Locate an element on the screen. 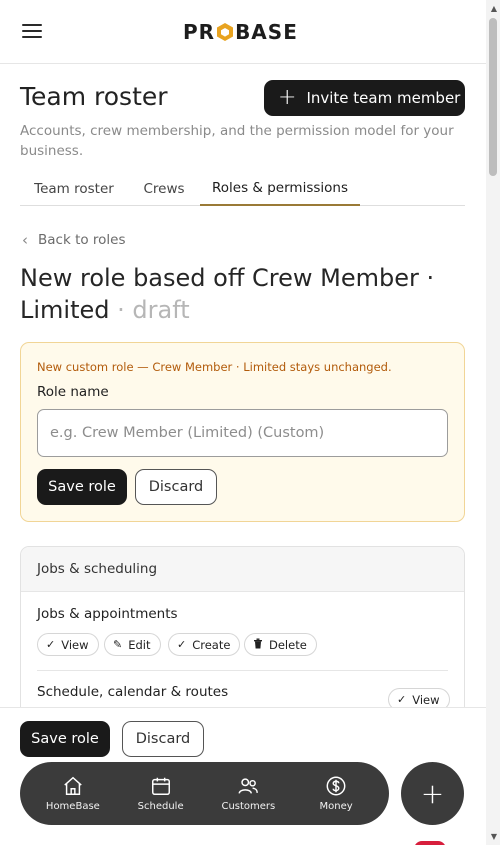 This screenshot has width=500, height=845. bottom-navigation: HomeBase Schedule Customers Money is located at coordinates (204, 793).